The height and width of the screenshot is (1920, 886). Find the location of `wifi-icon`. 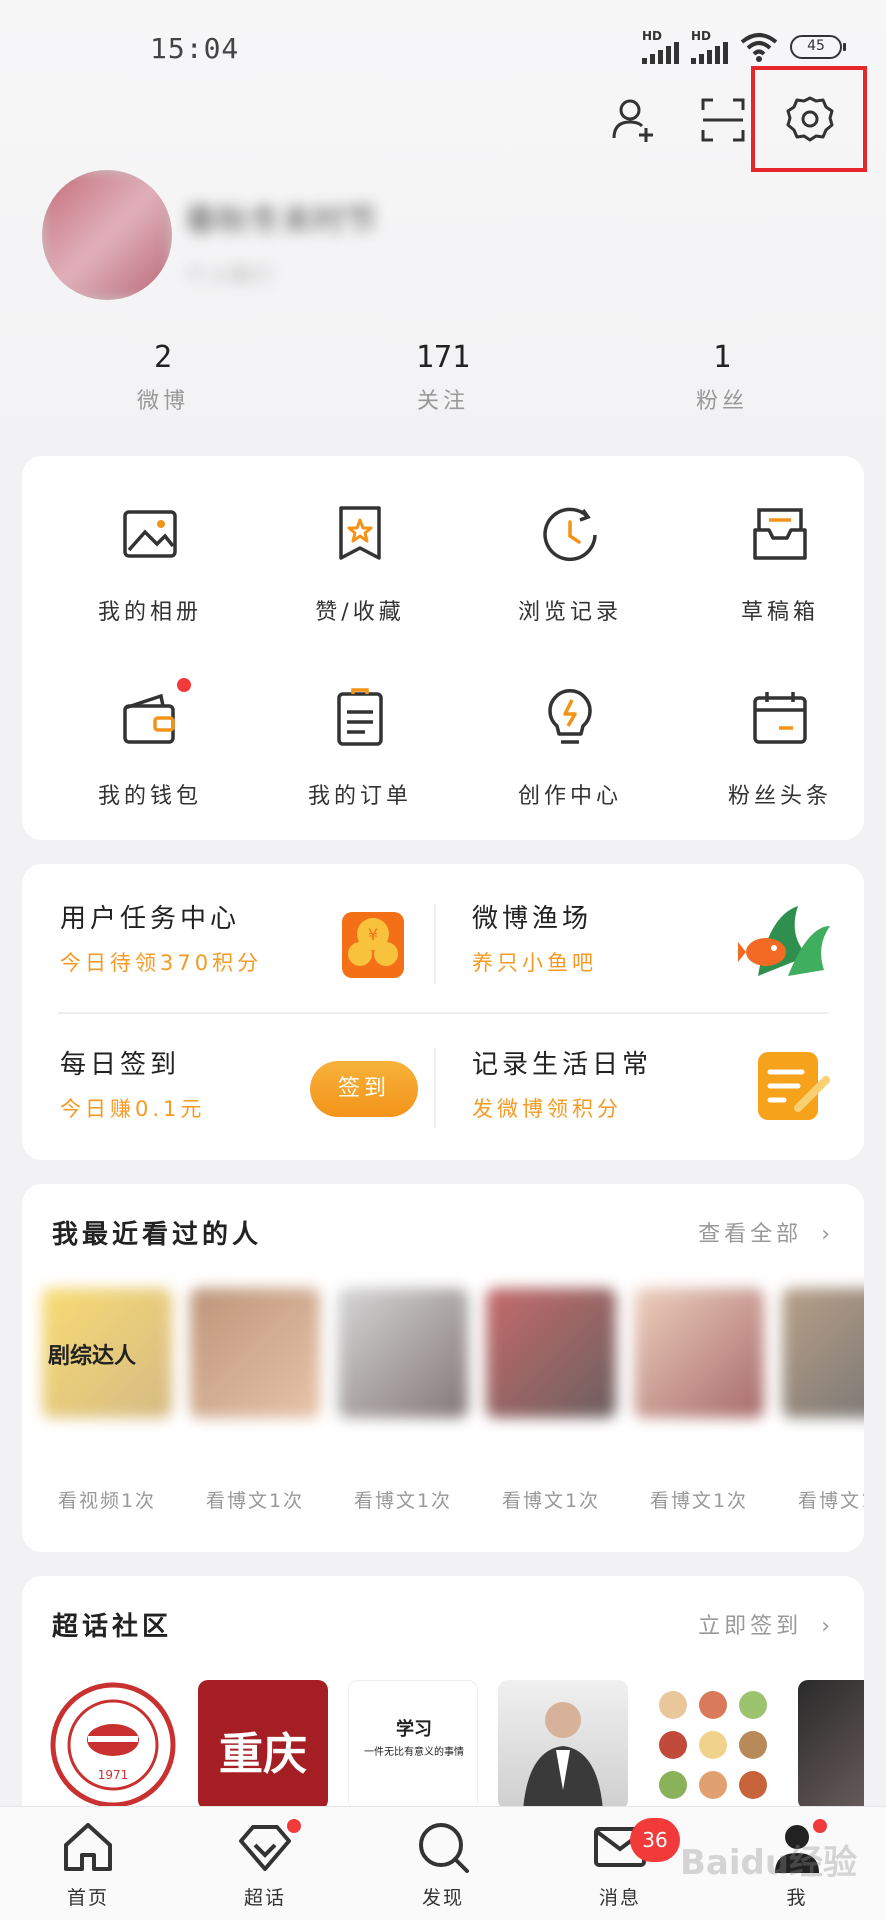

wifi-icon is located at coordinates (759, 47).